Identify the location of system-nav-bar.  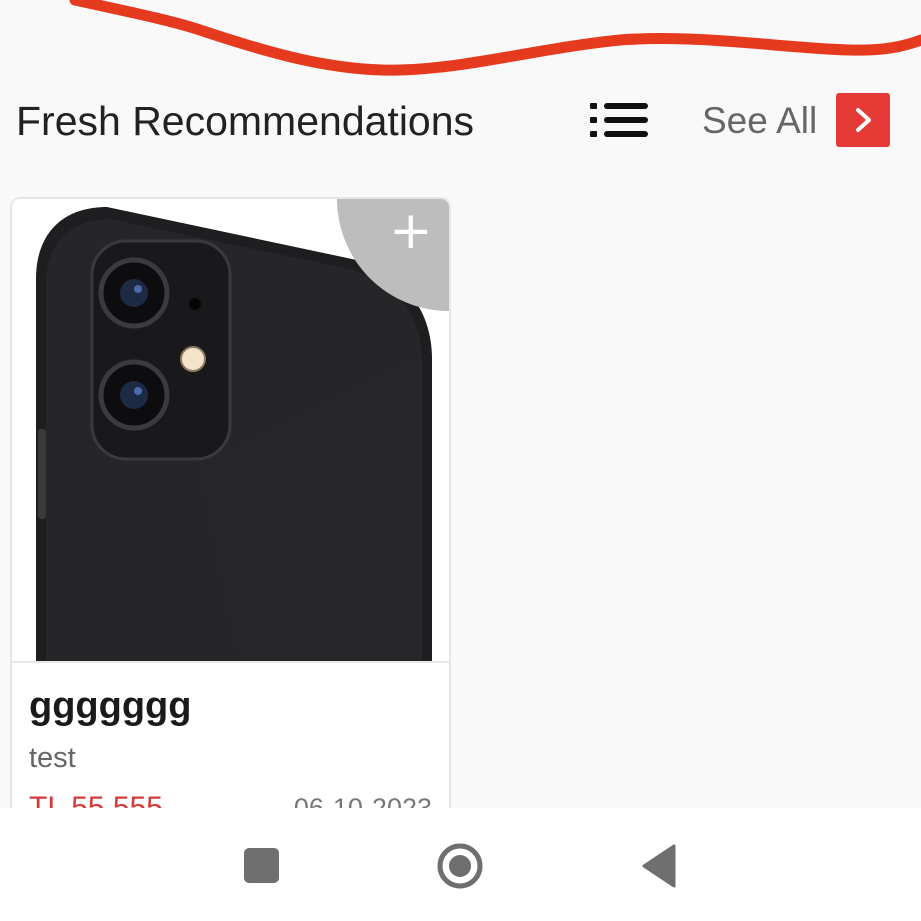
(460, 864).